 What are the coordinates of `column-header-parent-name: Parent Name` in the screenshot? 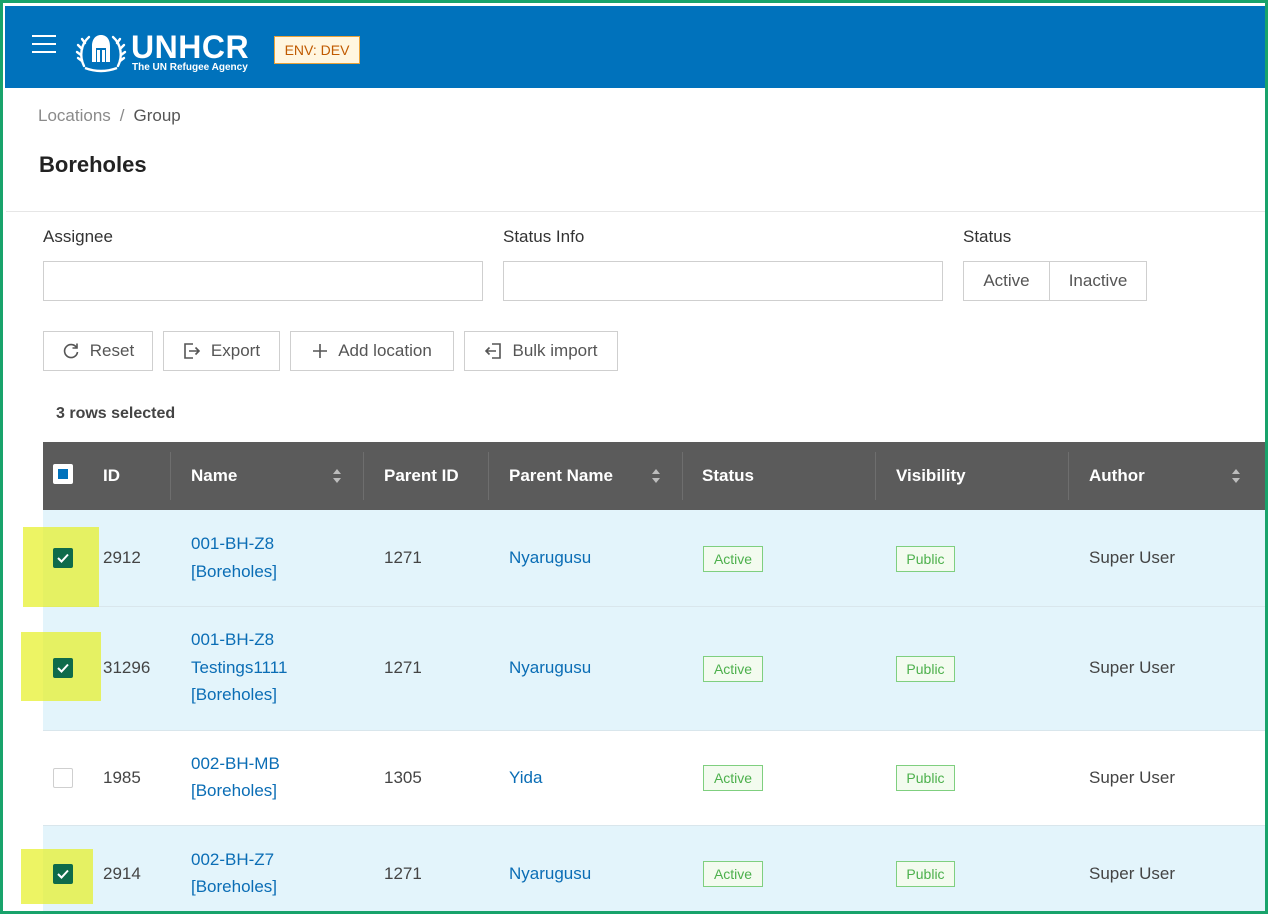 It's located at (561, 476).